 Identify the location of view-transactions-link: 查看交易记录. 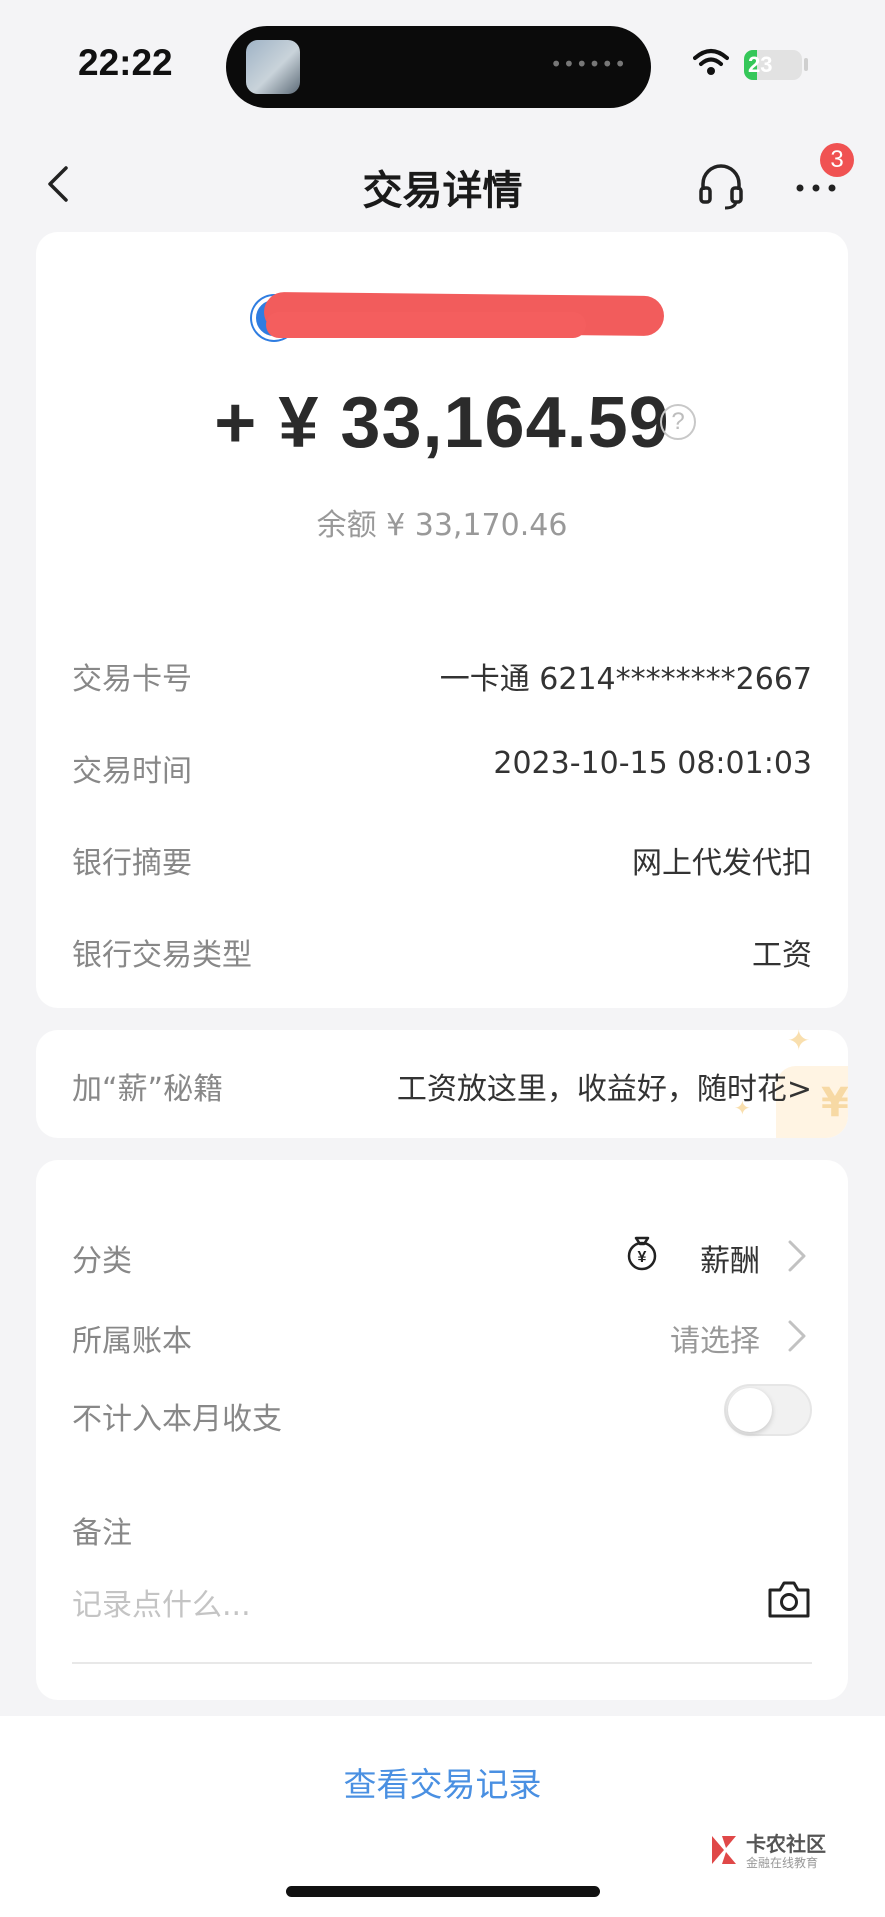
(442, 1782).